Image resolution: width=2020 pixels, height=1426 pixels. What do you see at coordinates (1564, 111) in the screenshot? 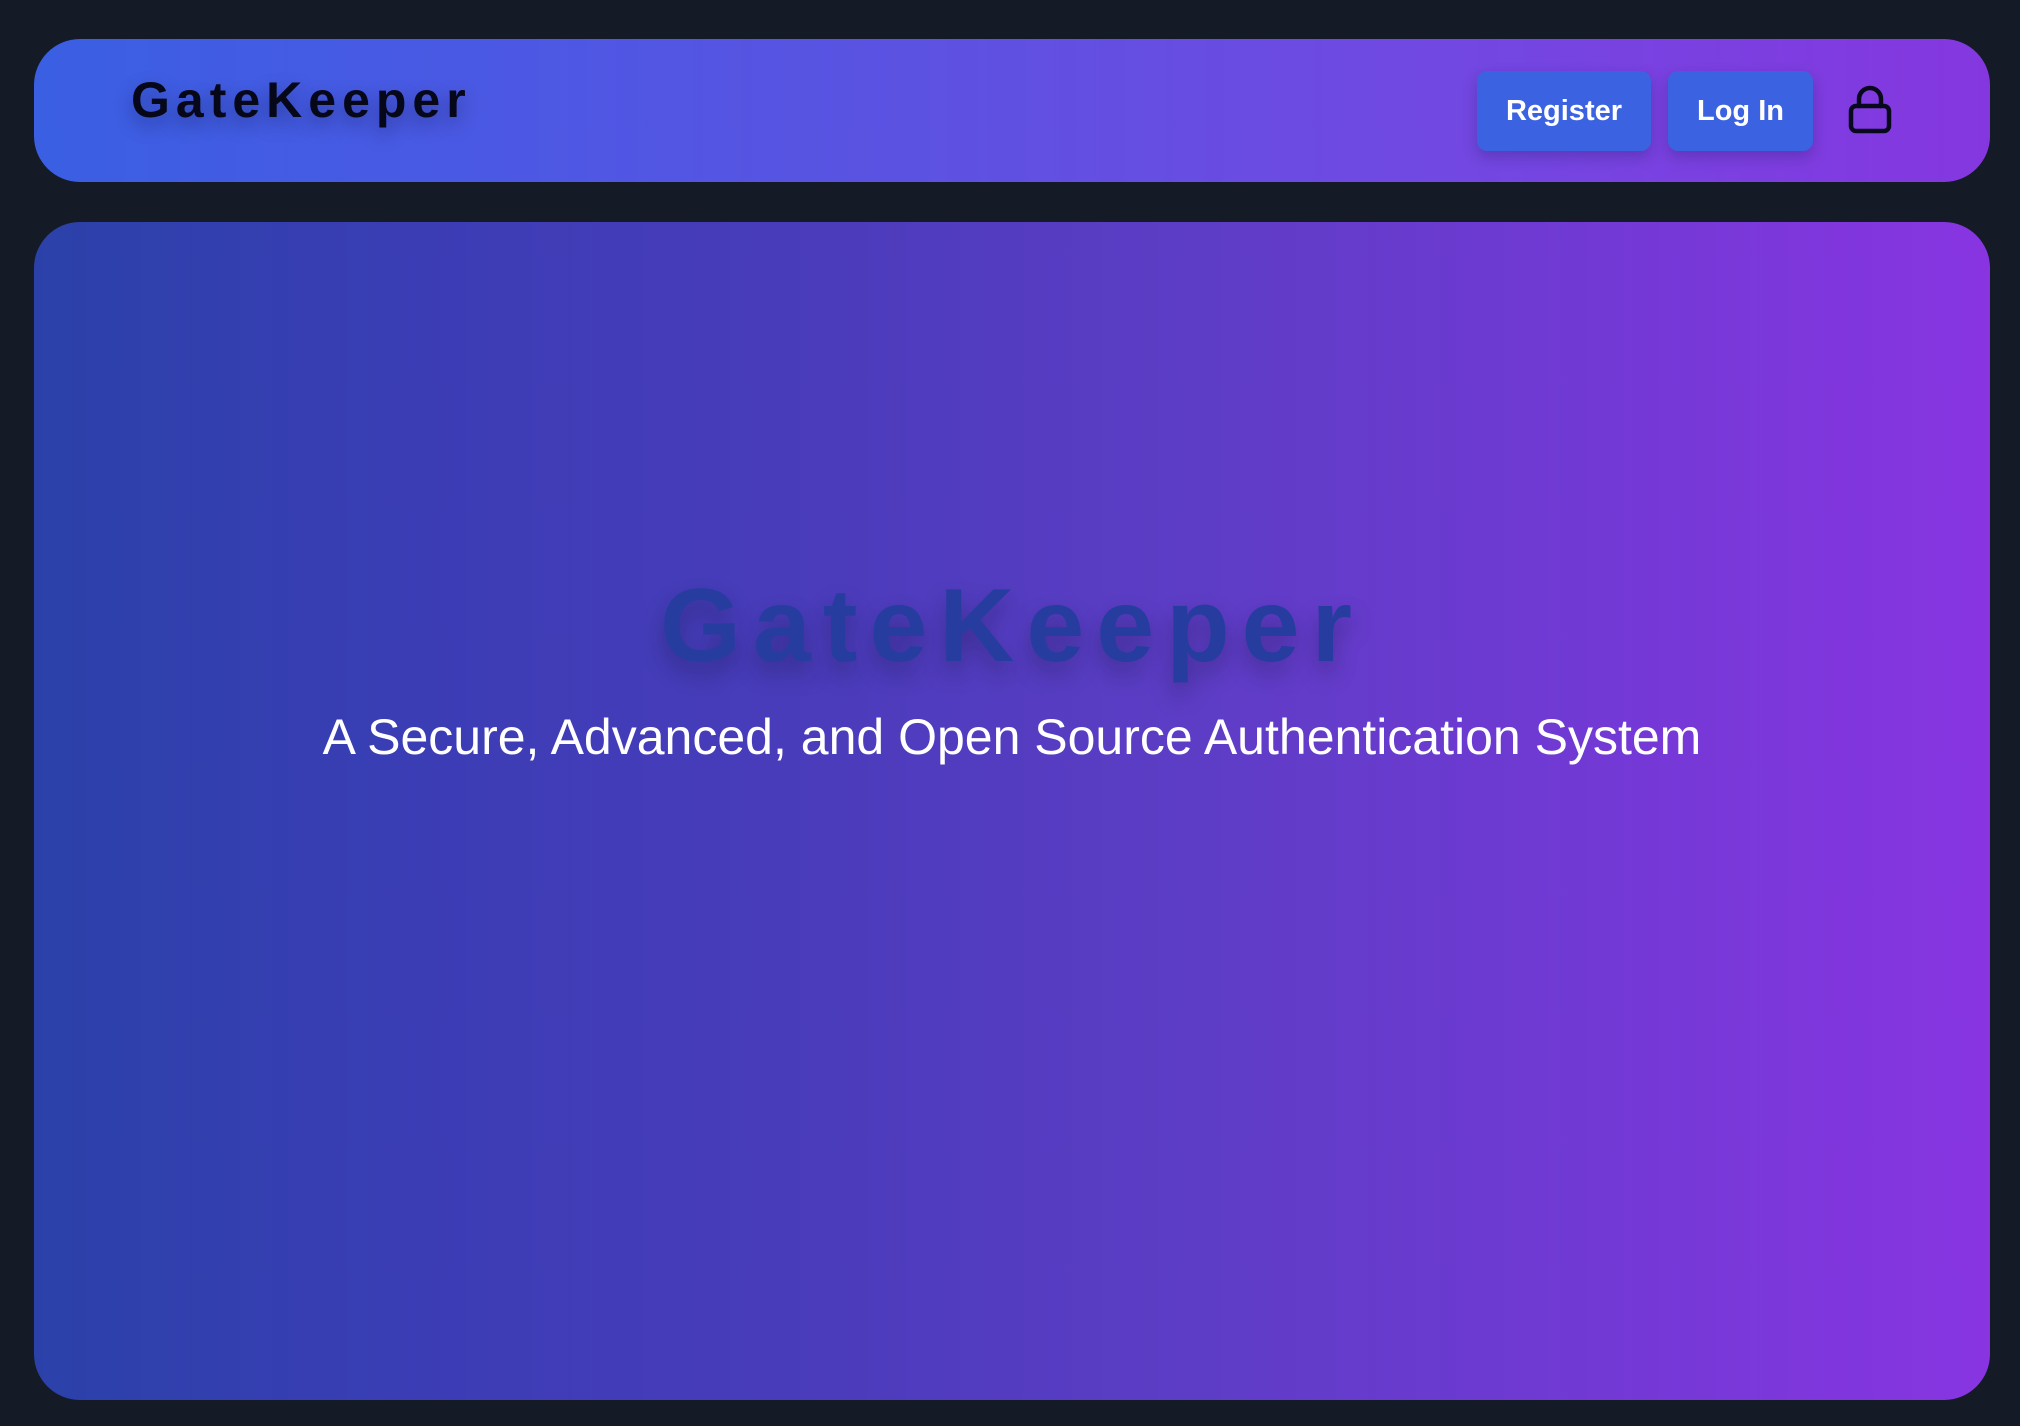
I see `register-button: Register` at bounding box center [1564, 111].